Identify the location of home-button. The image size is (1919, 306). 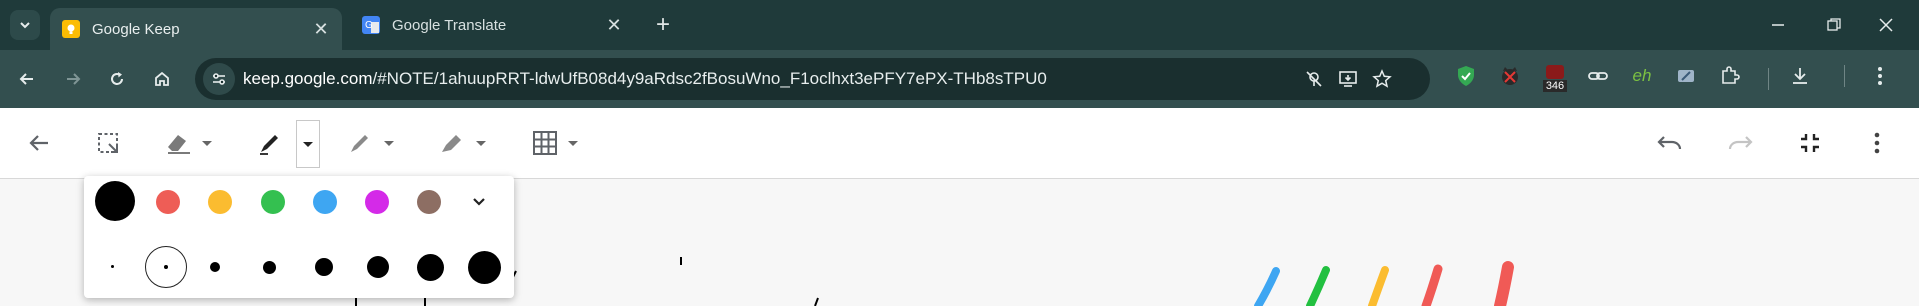
(162, 79).